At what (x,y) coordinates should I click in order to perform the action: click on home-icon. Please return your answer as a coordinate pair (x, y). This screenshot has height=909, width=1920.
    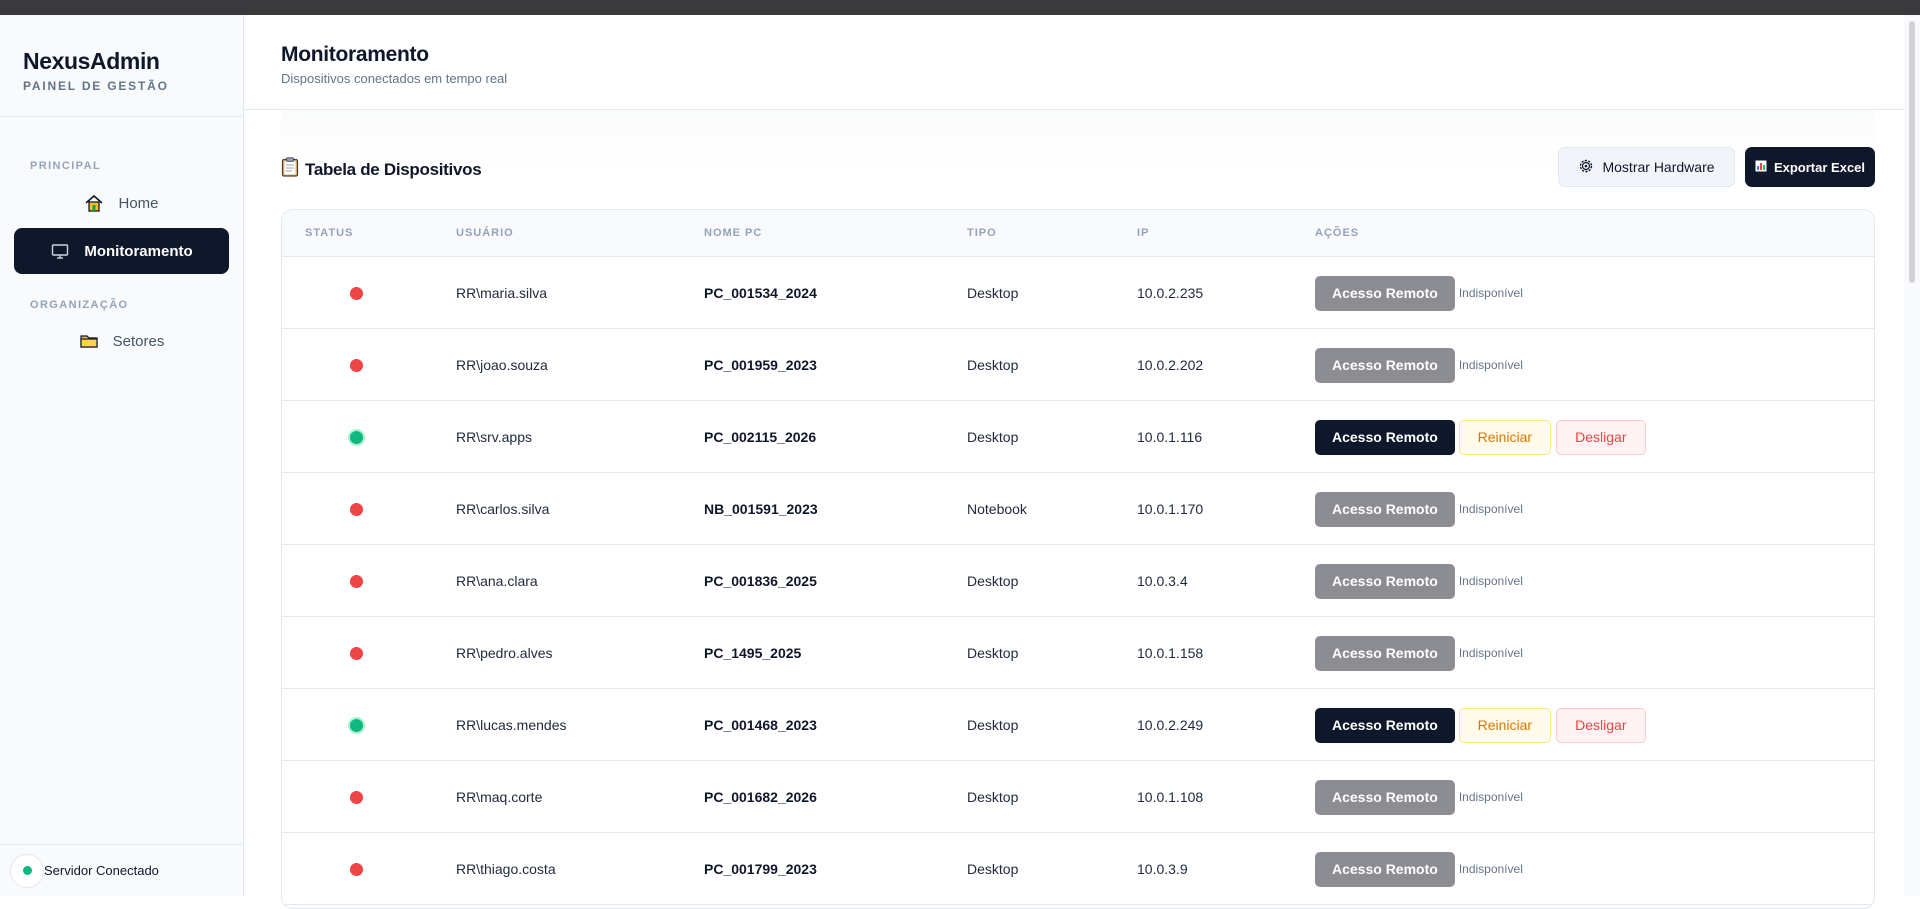
    Looking at the image, I should click on (94, 203).